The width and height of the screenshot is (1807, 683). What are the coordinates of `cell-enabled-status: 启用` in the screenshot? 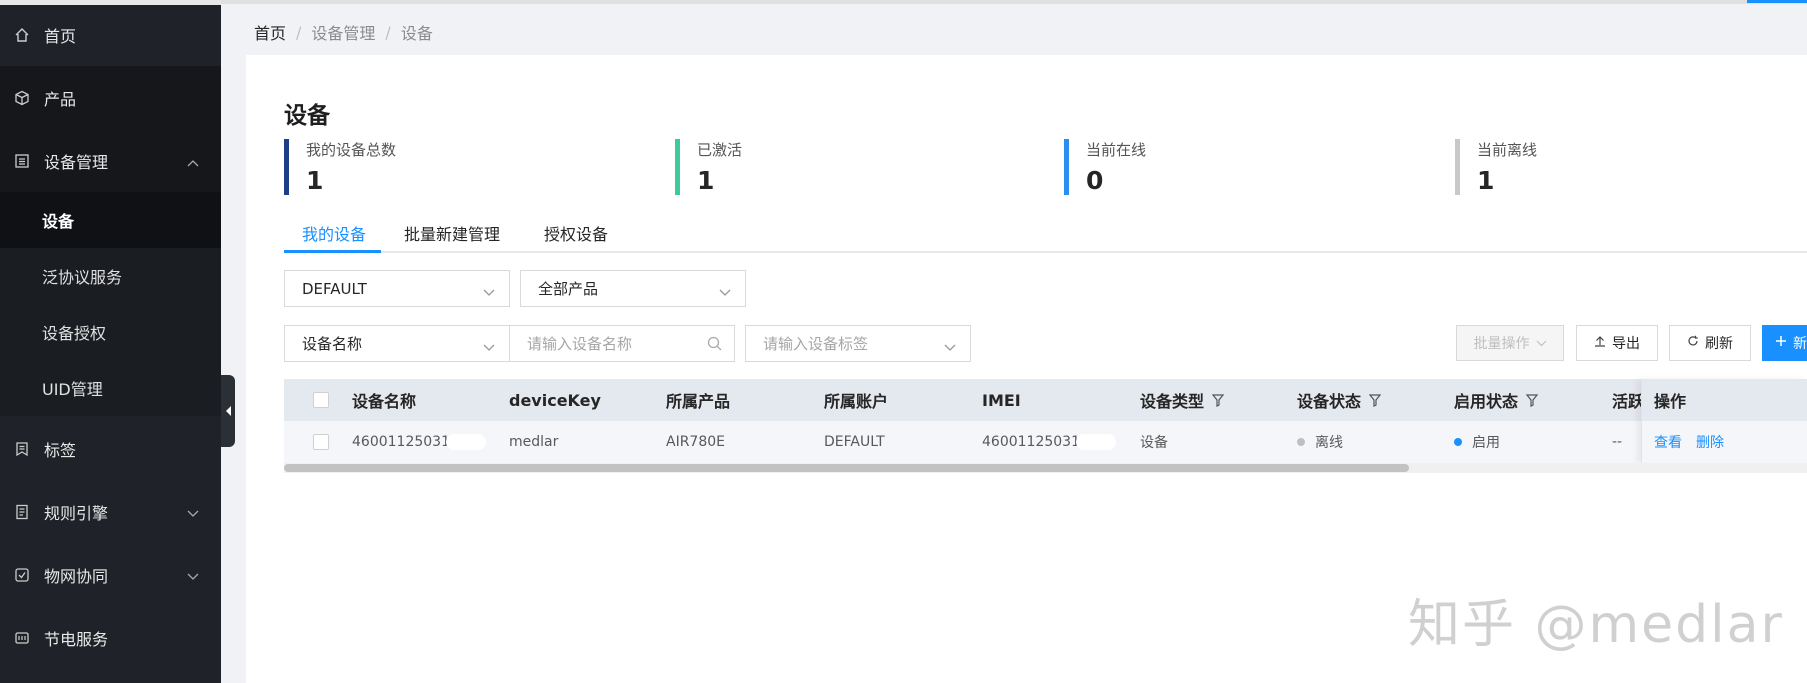 It's located at (1477, 442).